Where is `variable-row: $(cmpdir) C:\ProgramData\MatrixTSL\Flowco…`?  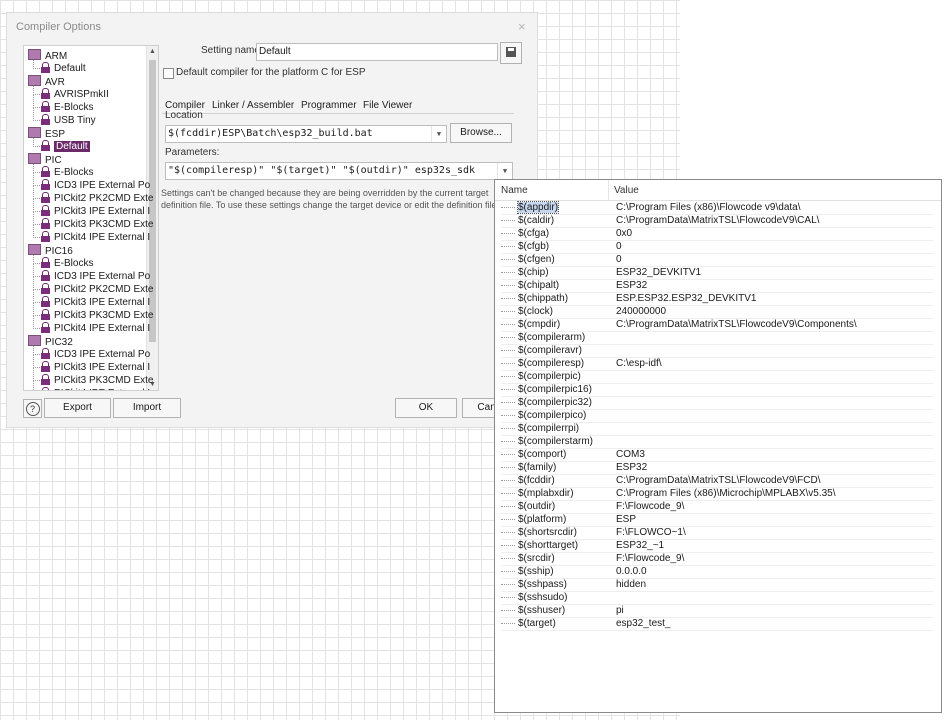 variable-row: $(cmpdir) C:\ProgramData\MatrixTSL\Flowco… is located at coordinates (717, 325).